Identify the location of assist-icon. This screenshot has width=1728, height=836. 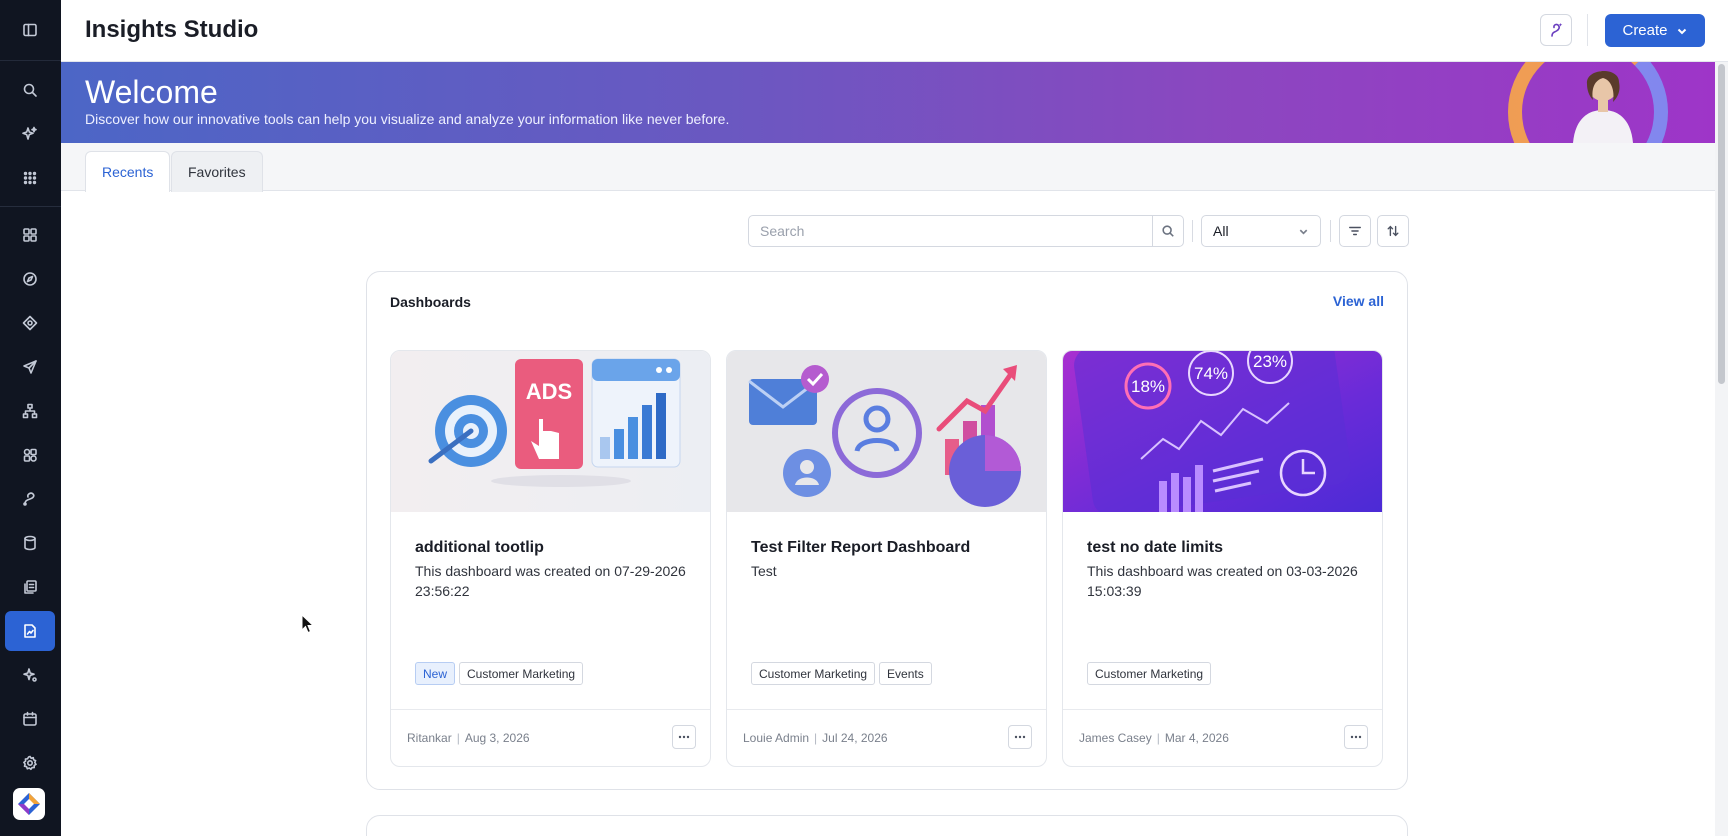
(1557, 30).